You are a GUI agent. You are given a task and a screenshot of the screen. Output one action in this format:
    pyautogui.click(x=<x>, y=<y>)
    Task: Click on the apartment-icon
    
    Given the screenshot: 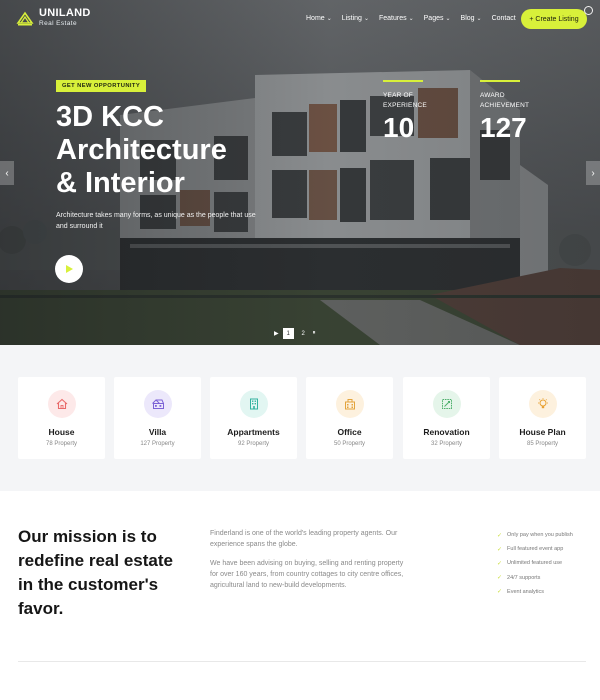 What is the action you would take?
    pyautogui.click(x=253, y=404)
    